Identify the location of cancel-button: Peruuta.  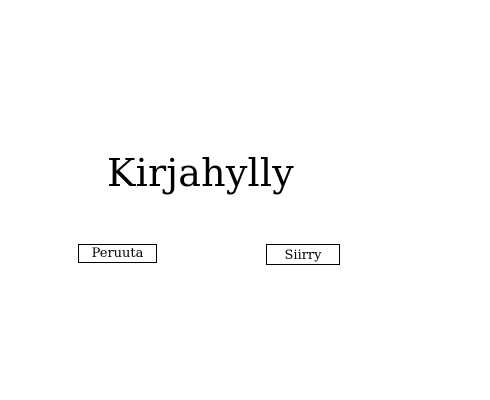
(117, 253).